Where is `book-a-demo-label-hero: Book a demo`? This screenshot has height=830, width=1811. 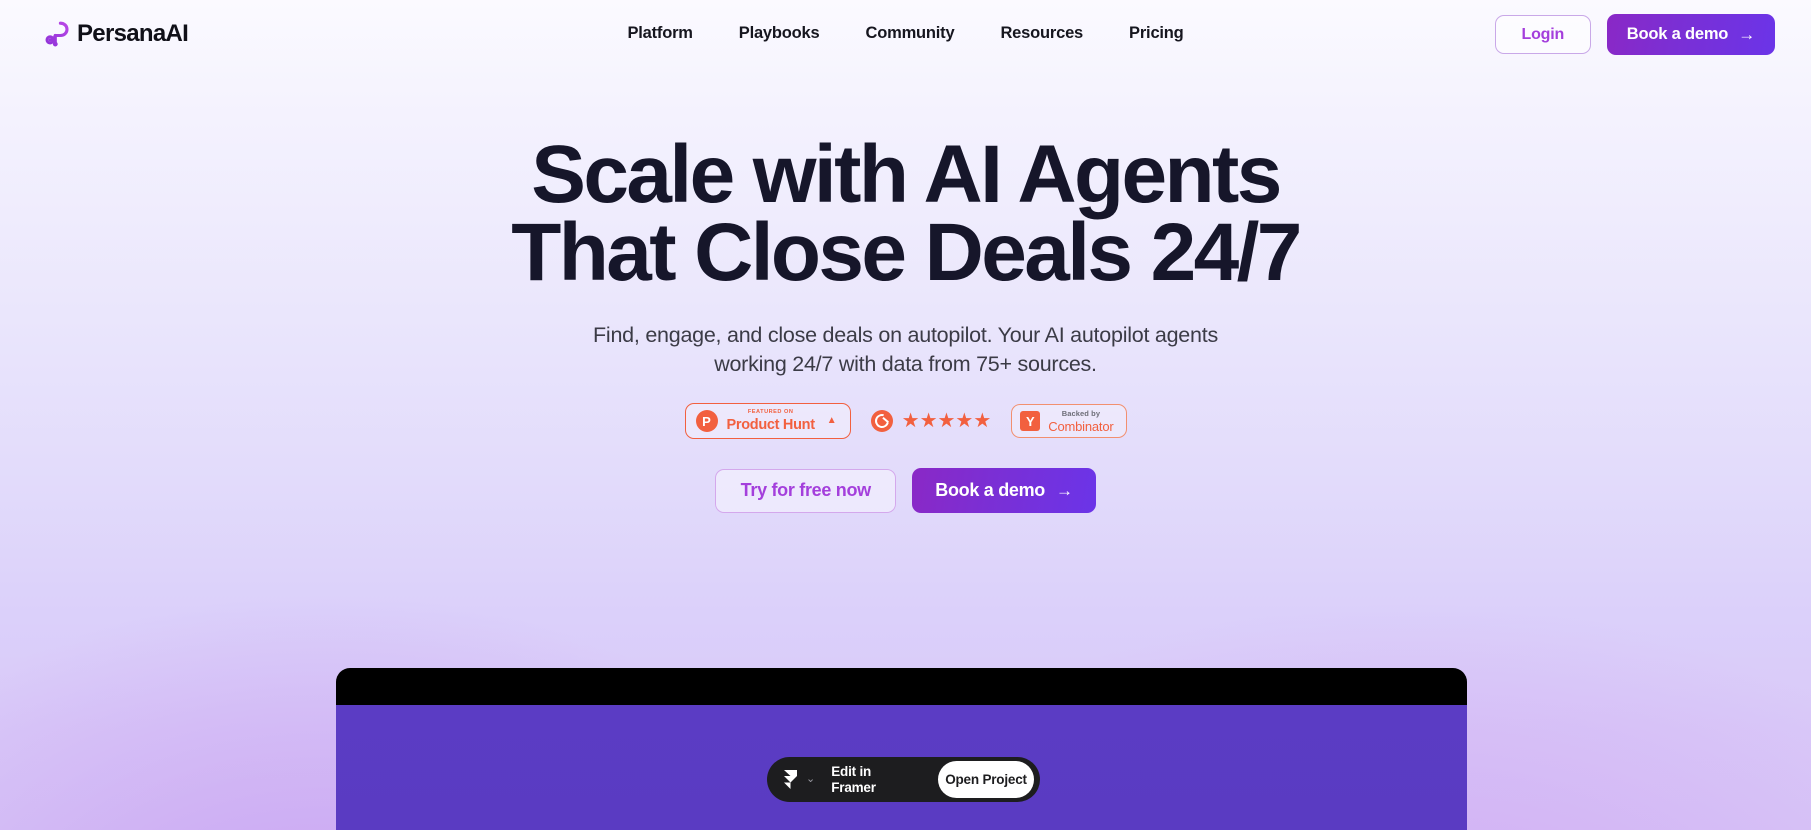 book-a-demo-label-hero: Book a demo is located at coordinates (990, 490).